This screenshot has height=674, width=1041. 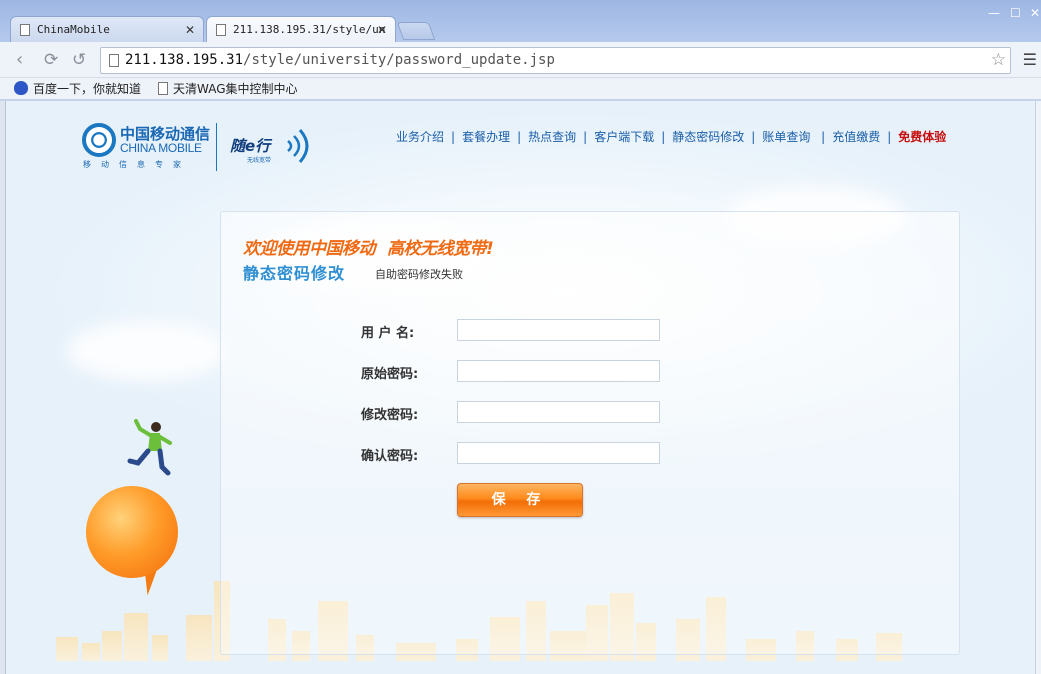 I want to click on new-tab-button, so click(x=416, y=31).